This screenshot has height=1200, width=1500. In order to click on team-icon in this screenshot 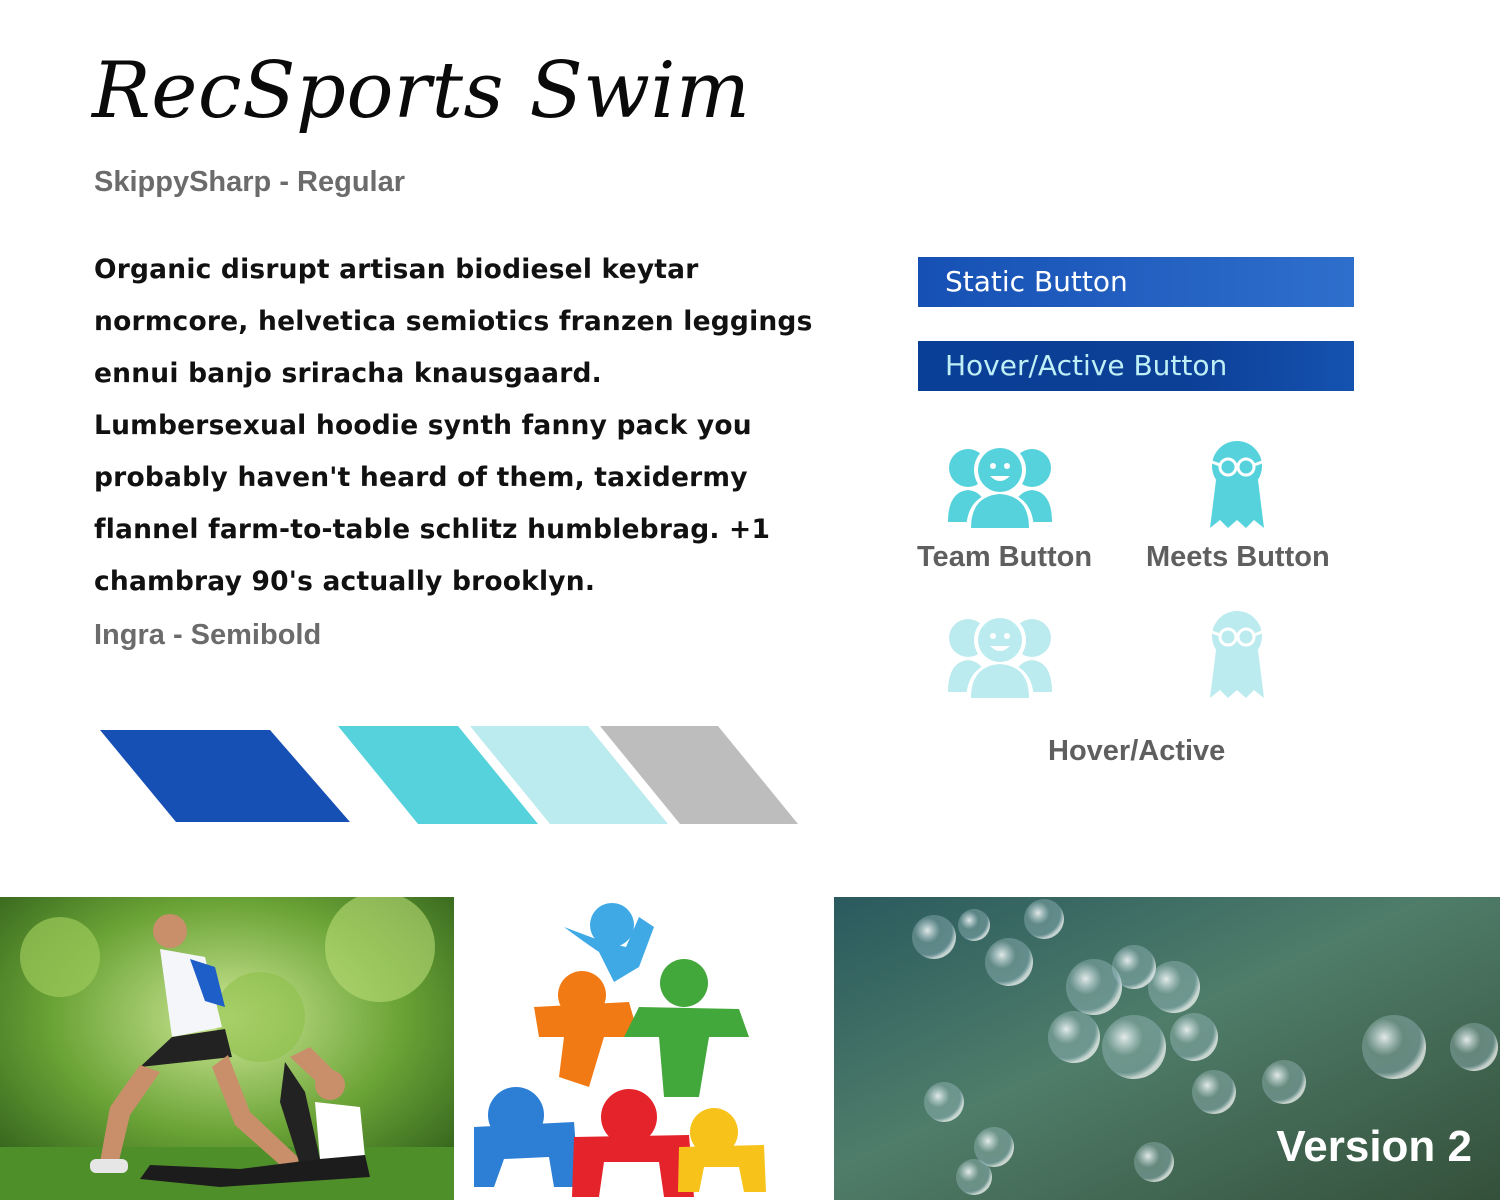, I will do `click(1000, 488)`.